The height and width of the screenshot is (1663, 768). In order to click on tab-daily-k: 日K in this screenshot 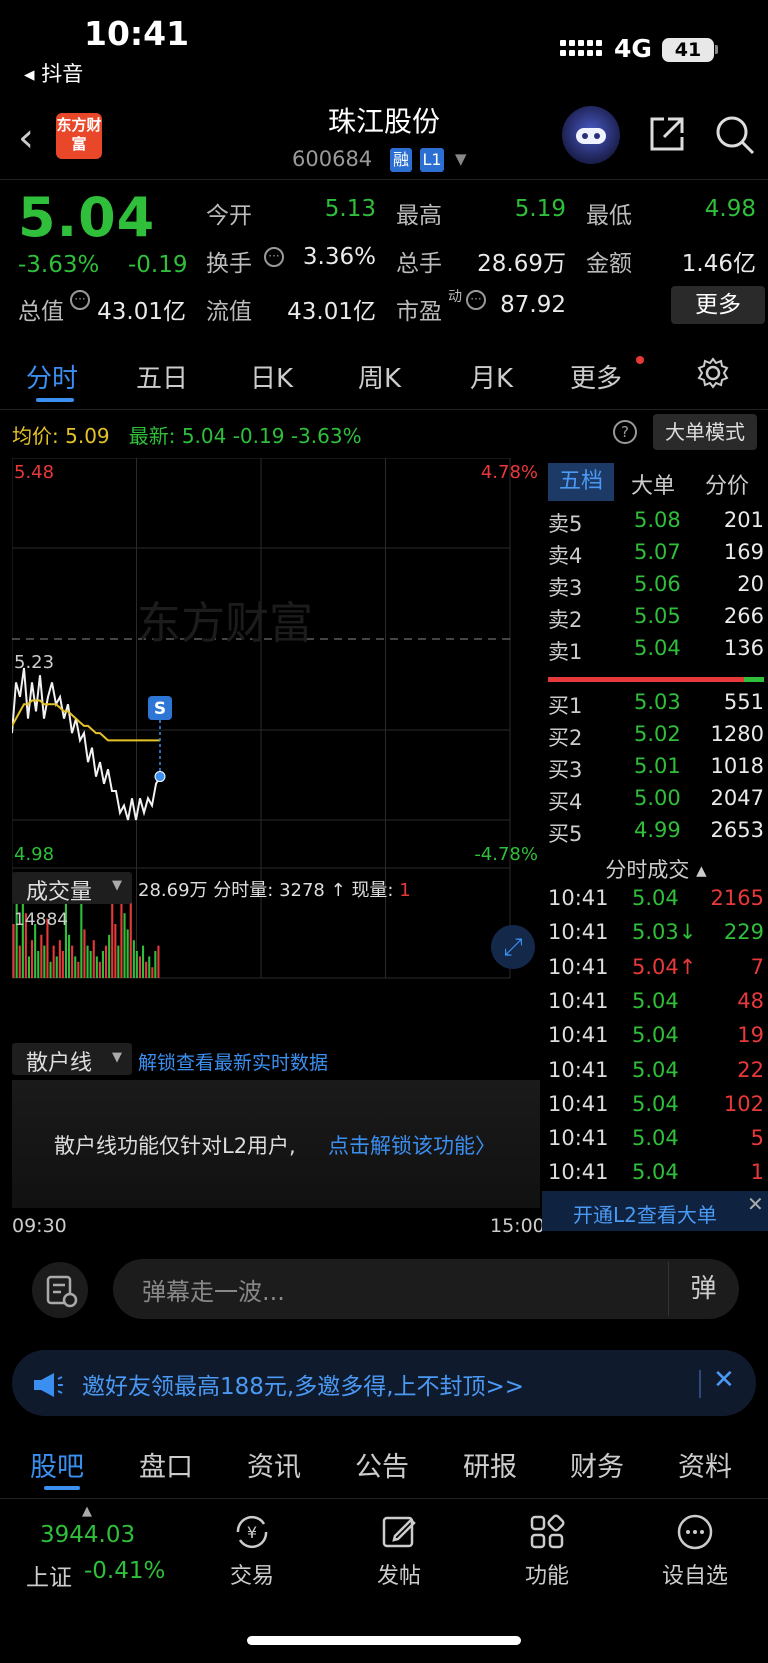, I will do `click(271, 376)`.